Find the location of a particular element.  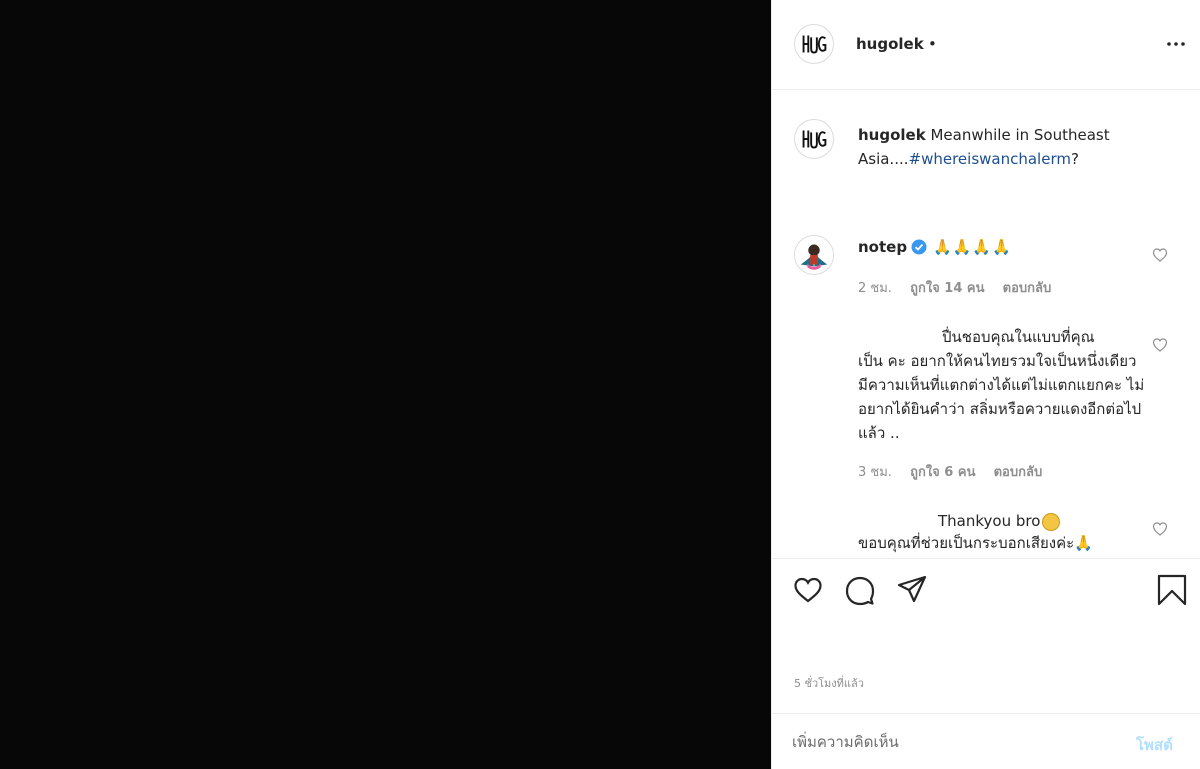

comment-meta: 2 ชม. ถูกใจ 14 คน ตอบกลับ is located at coordinates (961, 287).